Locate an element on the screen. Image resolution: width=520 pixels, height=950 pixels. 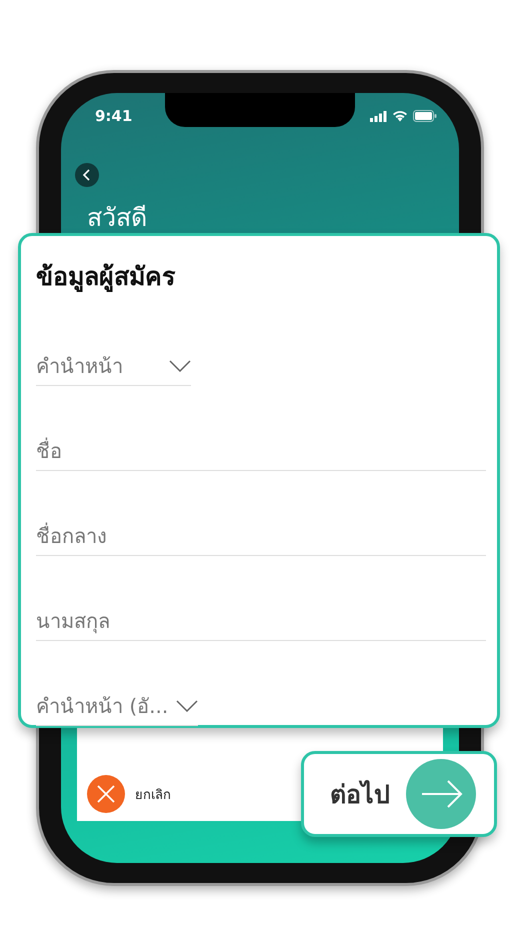
chevron-left-icon is located at coordinates (87, 175).